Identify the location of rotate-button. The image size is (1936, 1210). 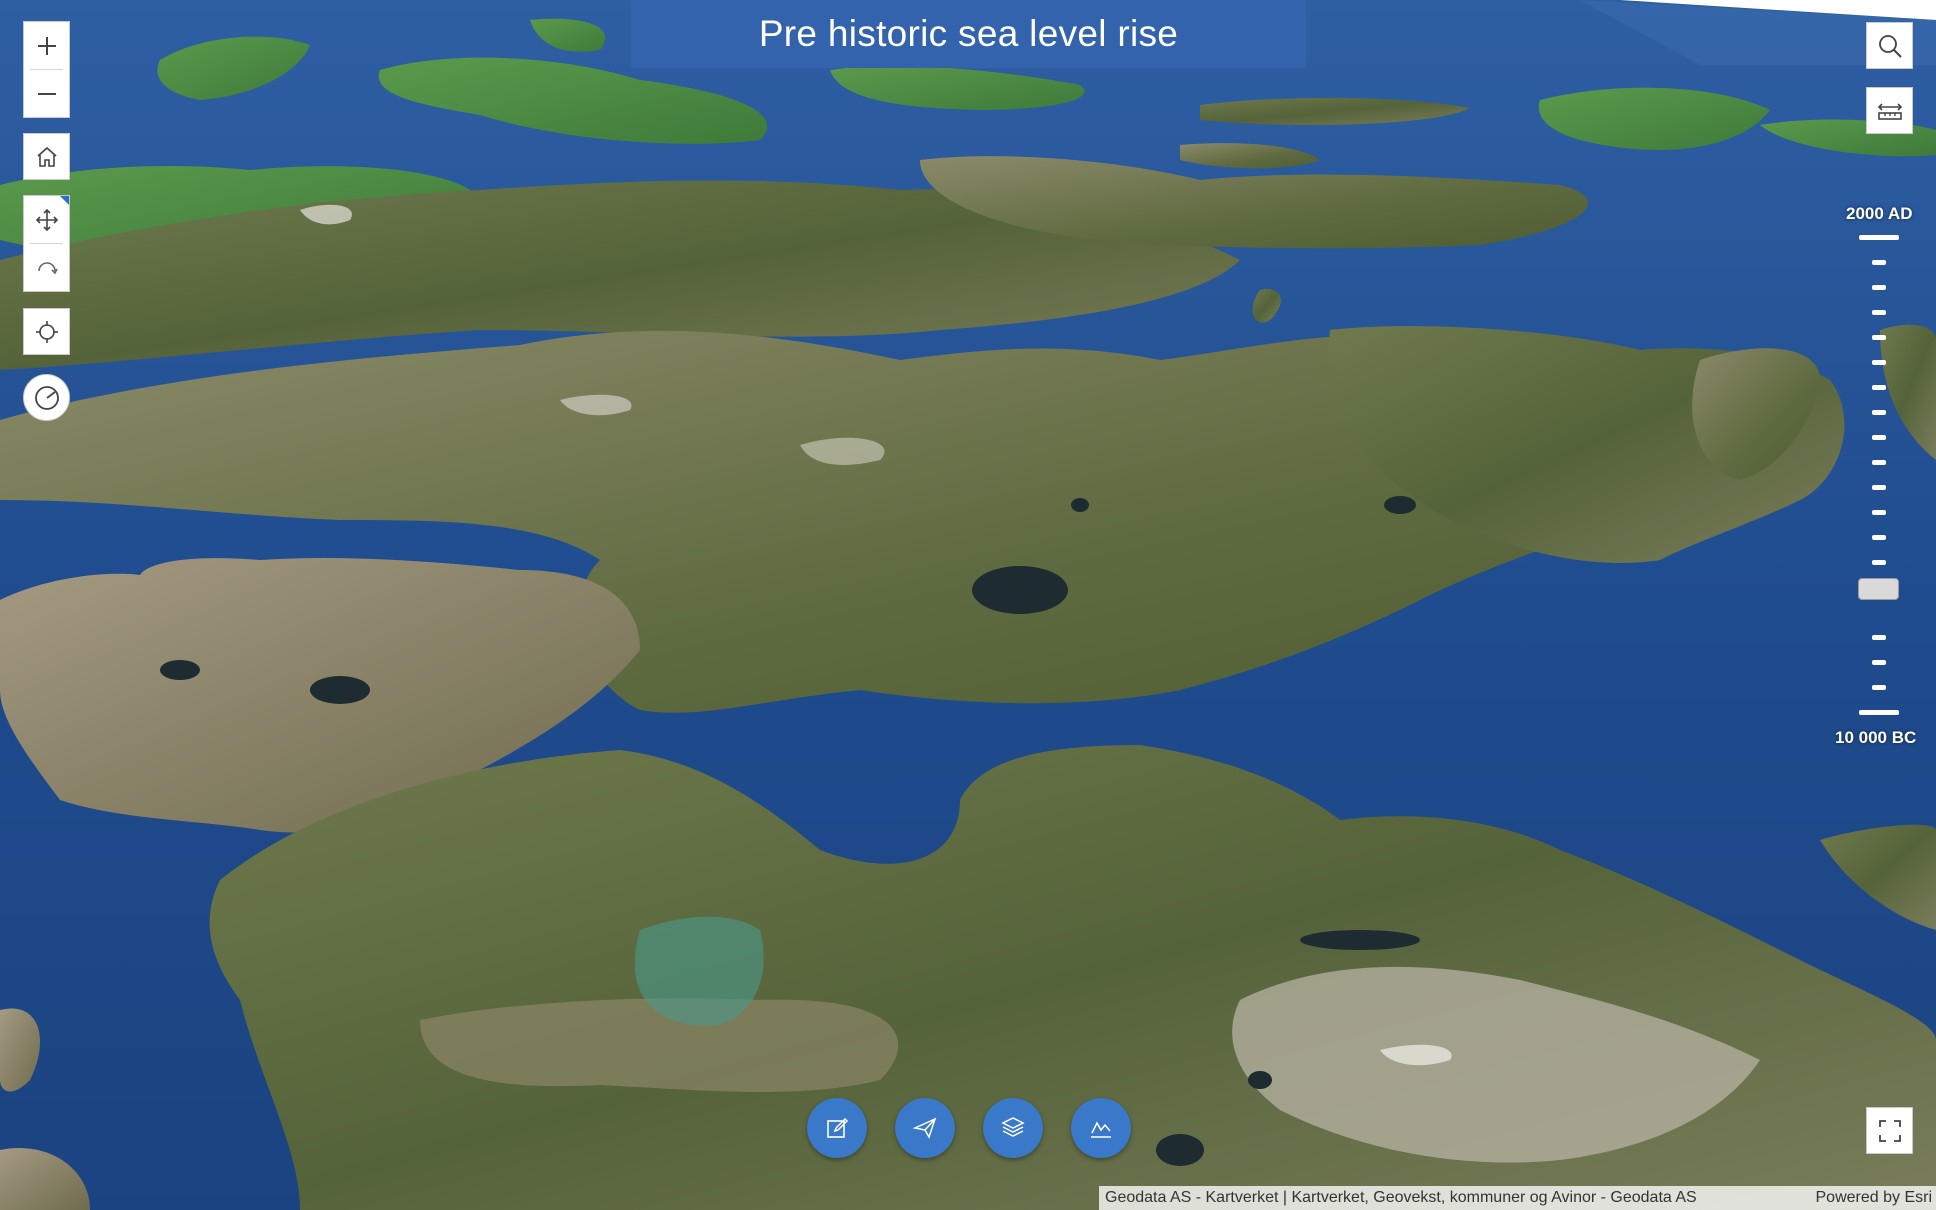
(46, 267).